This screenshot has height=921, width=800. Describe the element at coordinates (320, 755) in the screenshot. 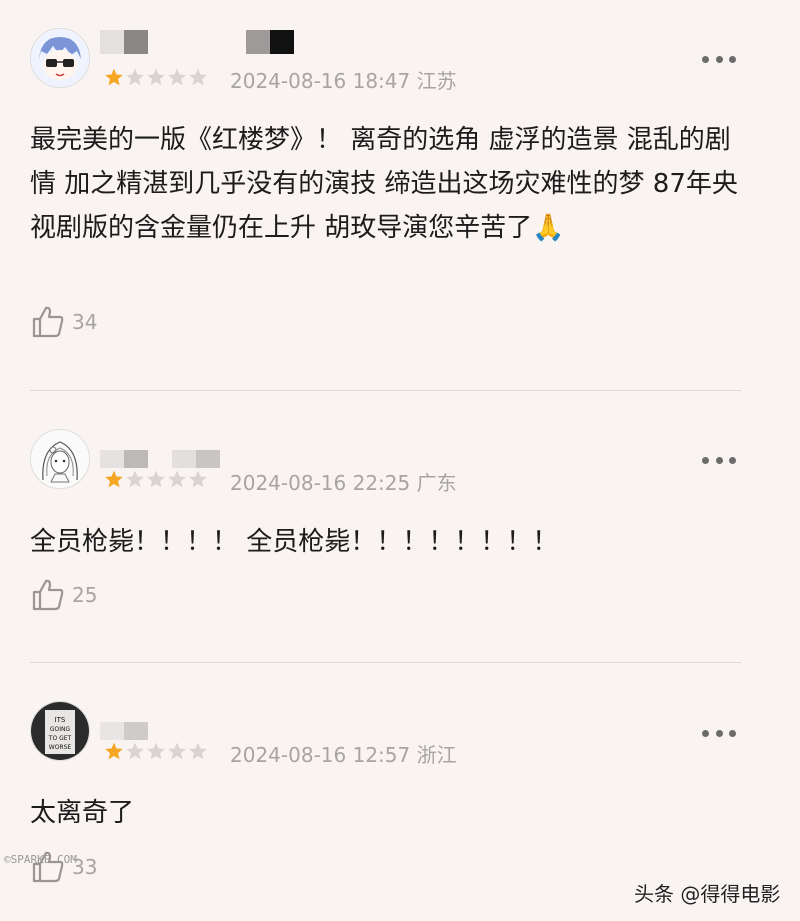

I see `review-date: 2024-08-16 12:57` at that location.